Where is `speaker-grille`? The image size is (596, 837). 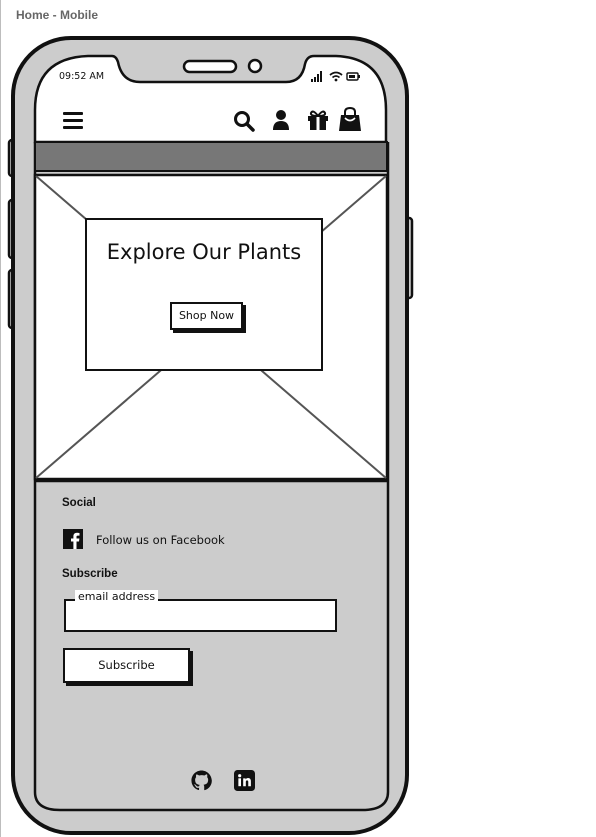 speaker-grille is located at coordinates (210, 66).